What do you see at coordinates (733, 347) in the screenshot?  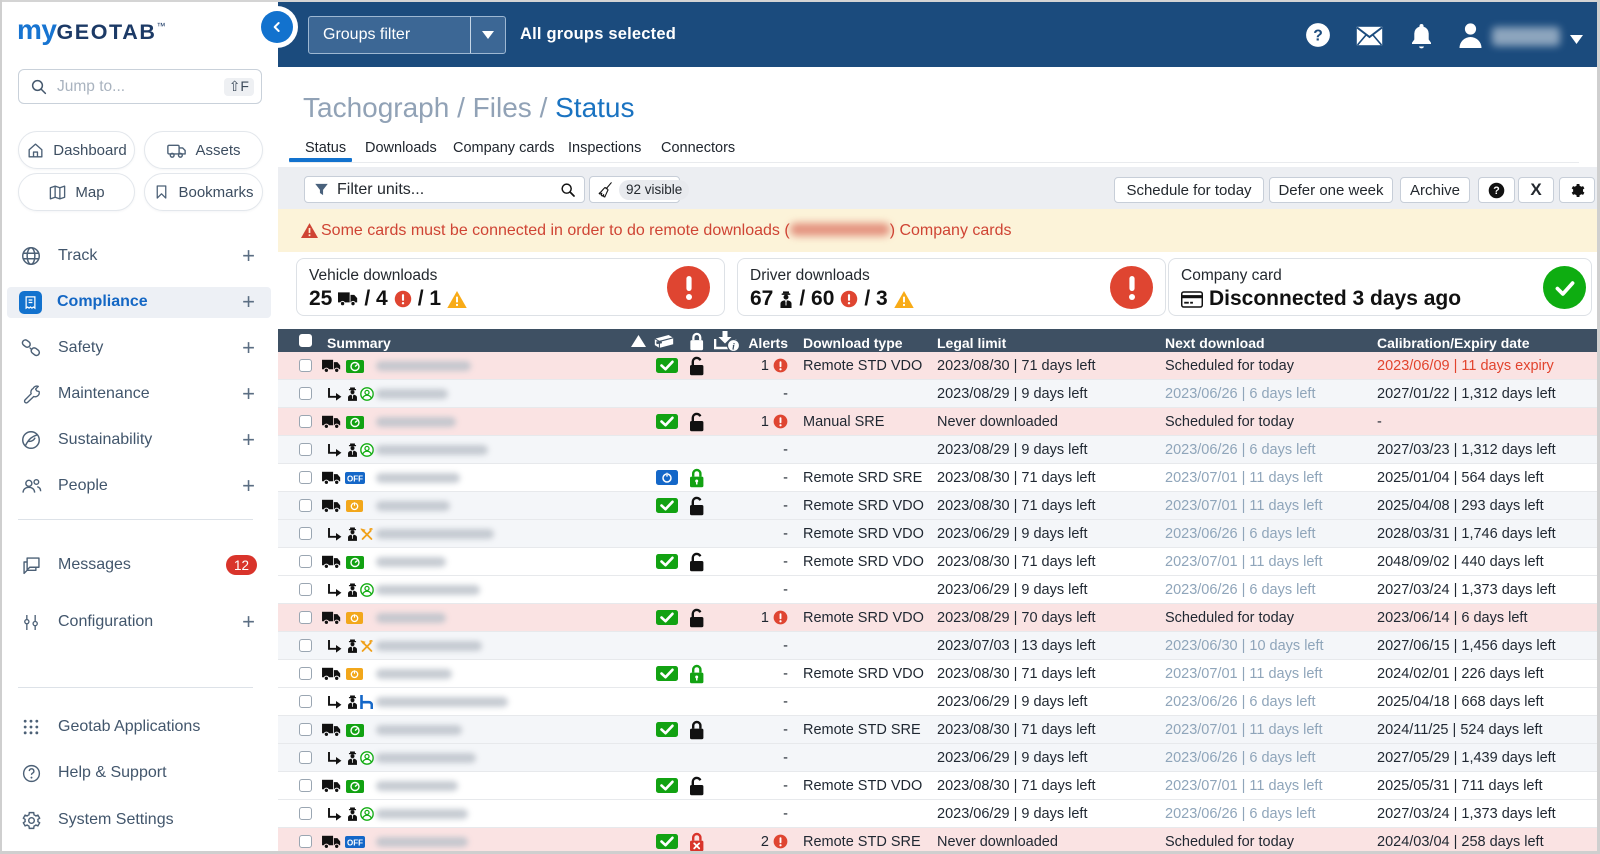 I see `svg-text: i` at bounding box center [733, 347].